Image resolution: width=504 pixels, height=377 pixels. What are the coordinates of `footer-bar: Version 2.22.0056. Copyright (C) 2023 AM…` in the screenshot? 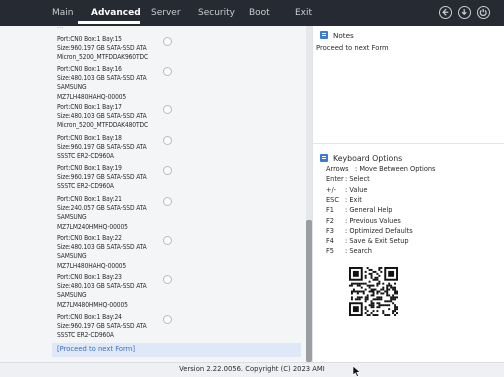 It's located at (252, 369).